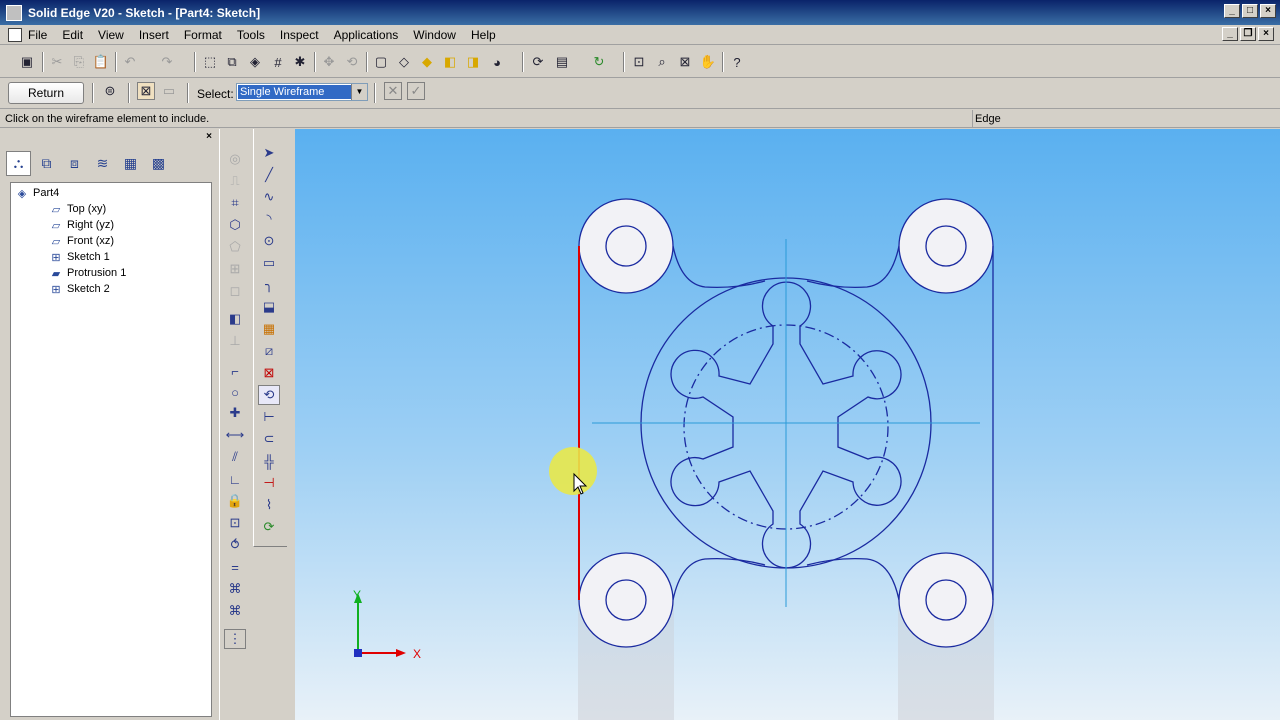  I want to click on shaded-edges-icon: ◧, so click(450, 62).